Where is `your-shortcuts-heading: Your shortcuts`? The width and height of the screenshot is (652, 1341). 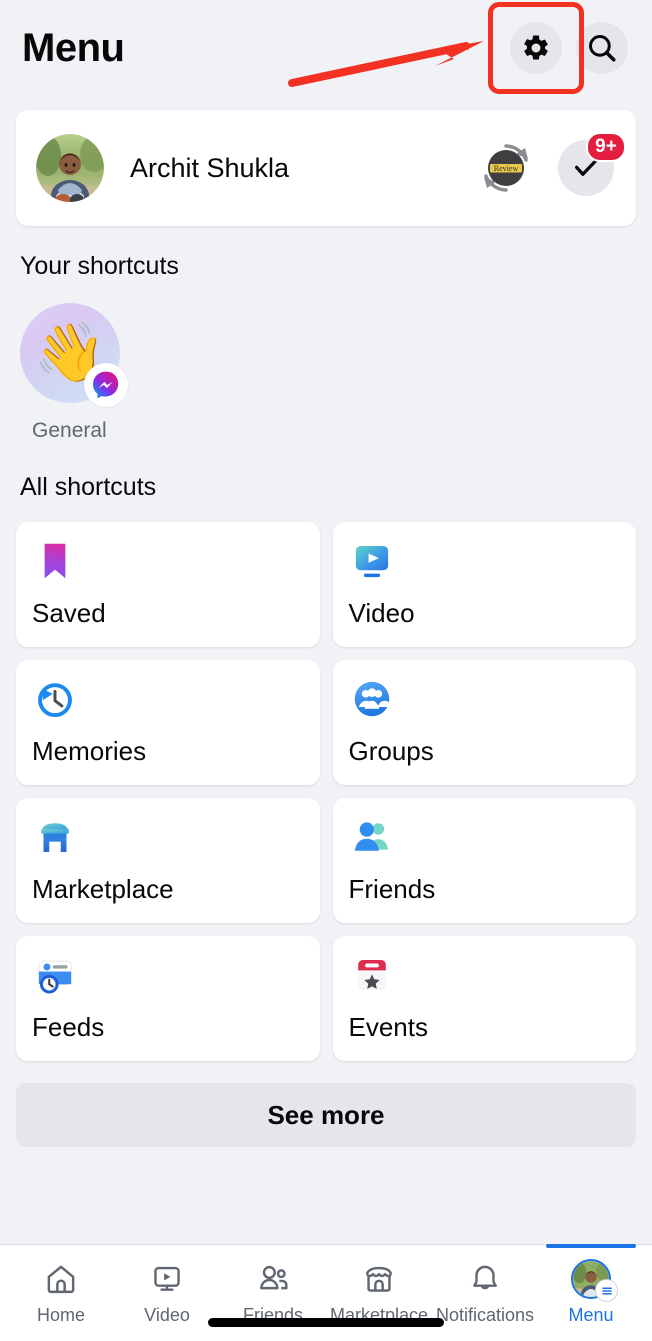
your-shortcuts-heading: Your shortcuts is located at coordinates (99, 266).